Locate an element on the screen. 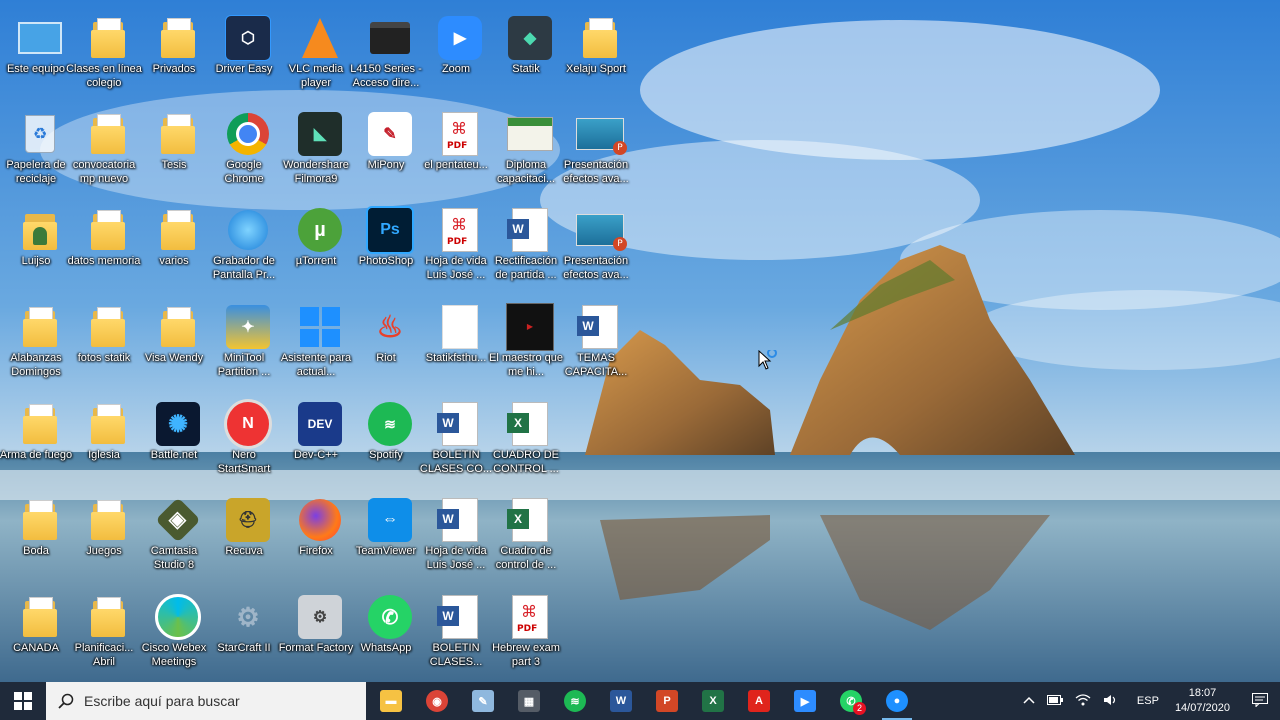 This screenshot has width=1280, height=720. desktop-shortcut: DEV Dev-C++ is located at coordinates (316, 441).